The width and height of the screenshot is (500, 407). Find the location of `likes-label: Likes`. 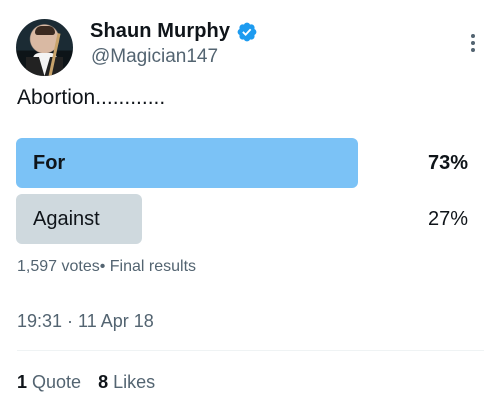

likes-label: Likes is located at coordinates (134, 382).